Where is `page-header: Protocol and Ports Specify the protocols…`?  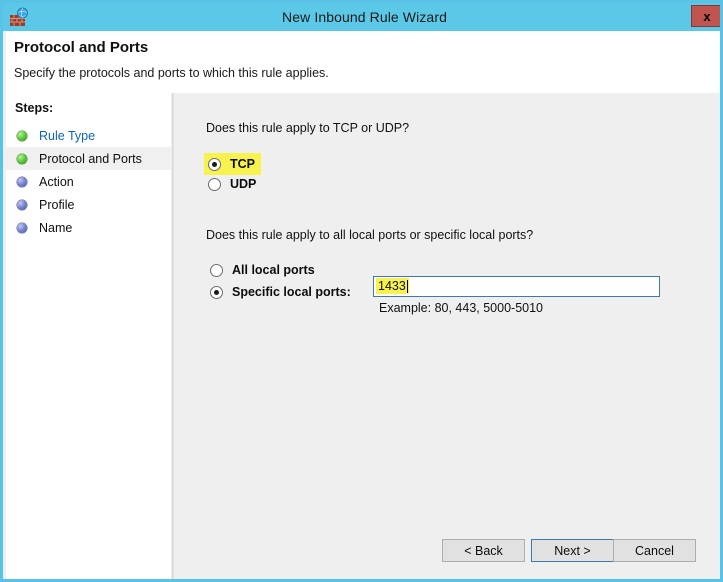 page-header: Protocol and Ports Specify the protocols… is located at coordinates (363, 62).